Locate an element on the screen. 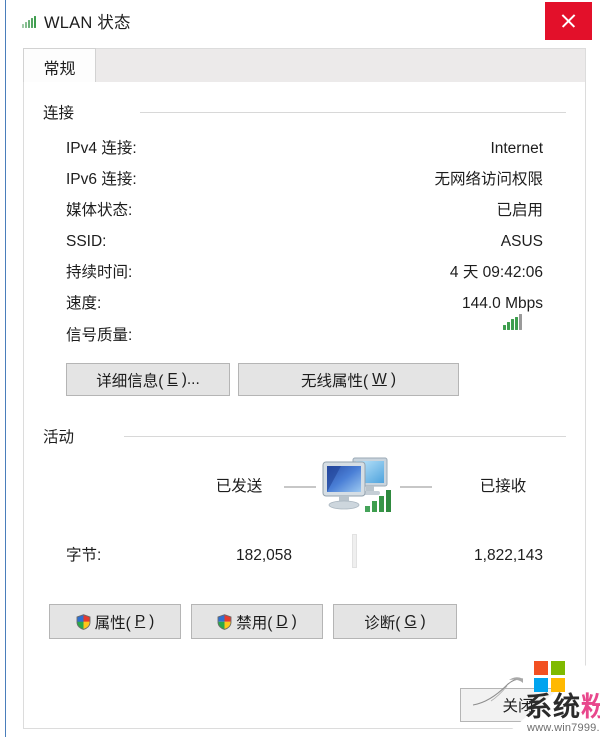 Image resolution: width=600 pixels, height=737 pixels. properties-button: 属性(P) is located at coordinates (115, 621).